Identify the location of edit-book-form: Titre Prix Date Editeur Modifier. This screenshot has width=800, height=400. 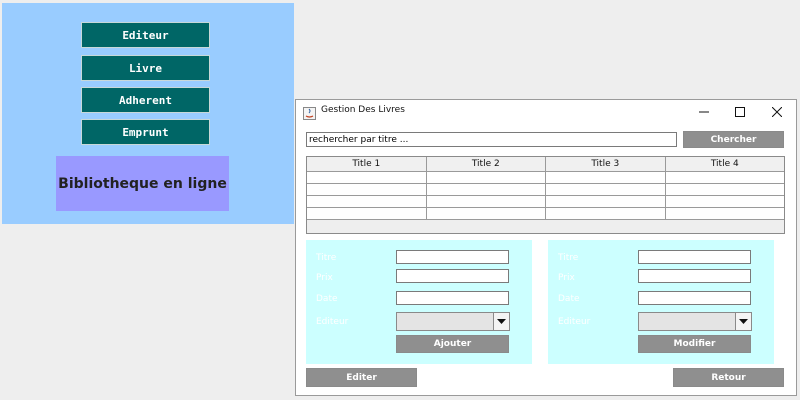
(661, 302).